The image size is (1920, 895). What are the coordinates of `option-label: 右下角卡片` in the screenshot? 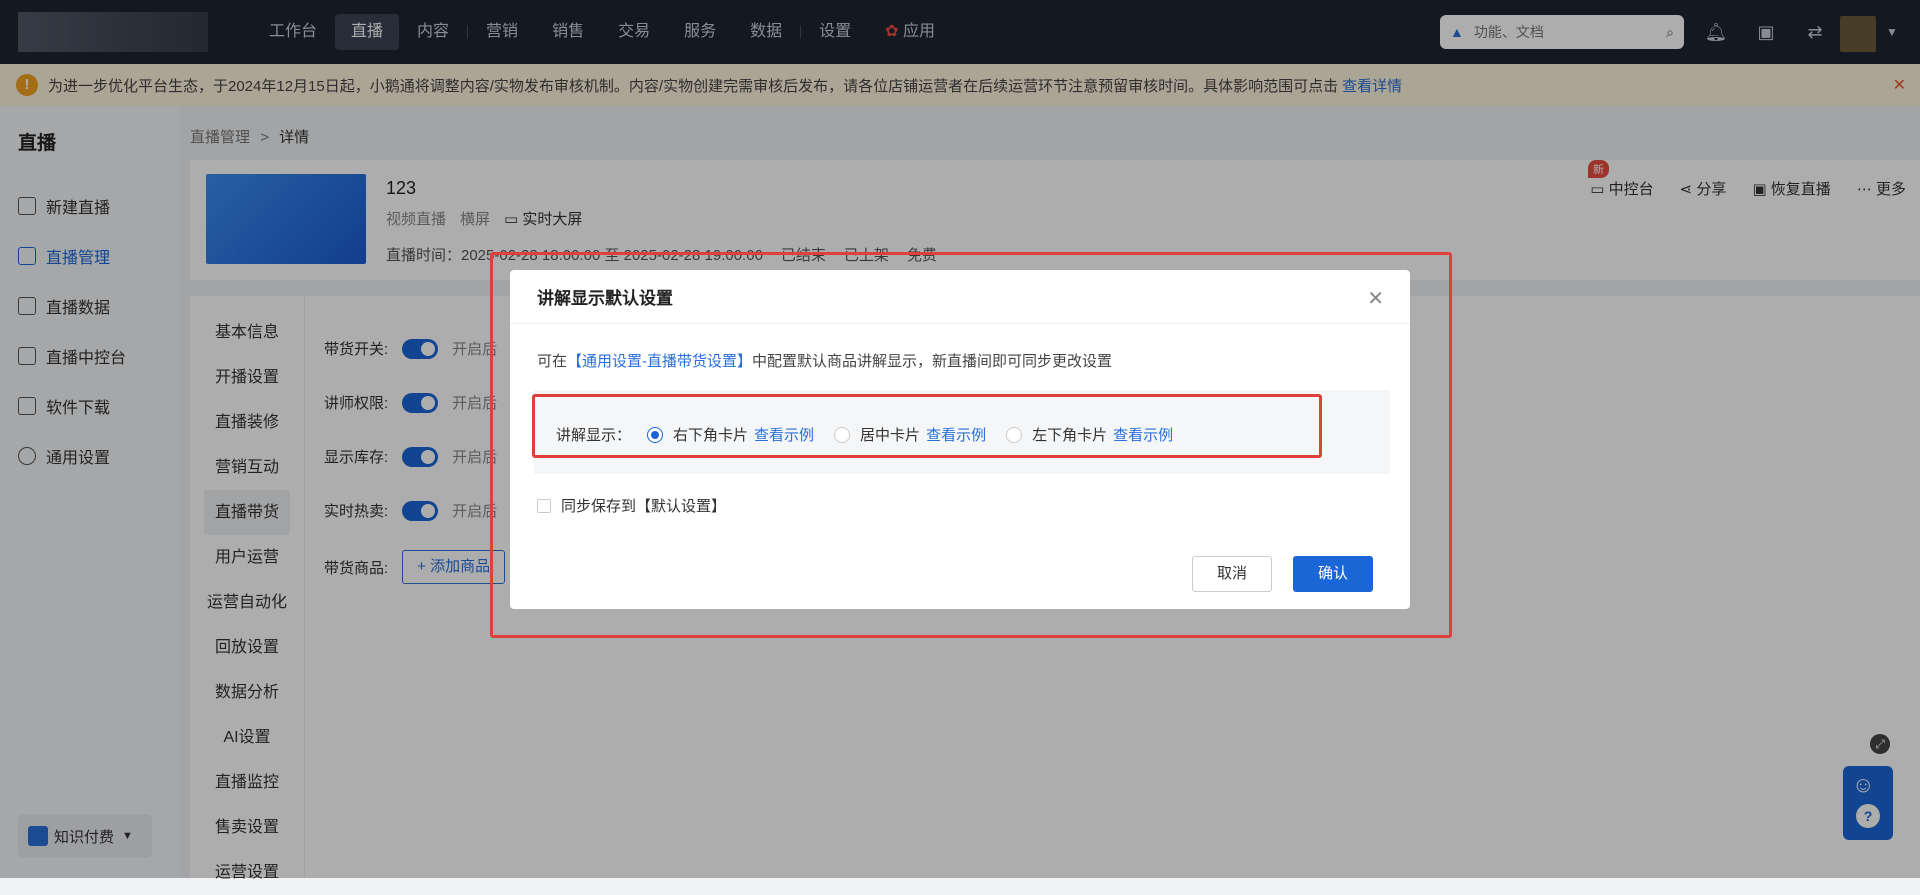 It's located at (711, 435).